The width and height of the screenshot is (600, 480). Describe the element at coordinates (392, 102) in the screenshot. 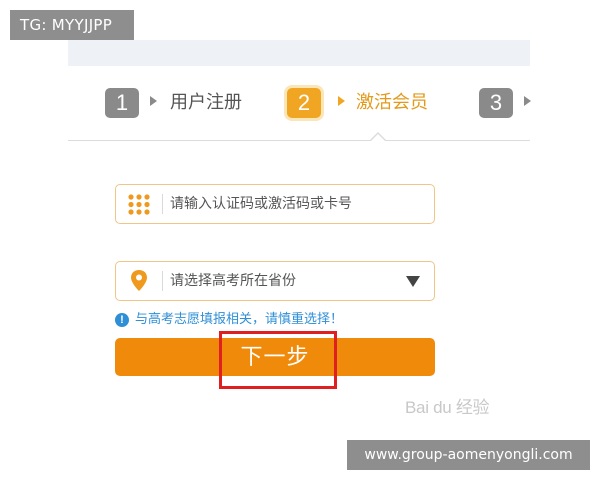

I see `step-2-label: 激活会员` at that location.